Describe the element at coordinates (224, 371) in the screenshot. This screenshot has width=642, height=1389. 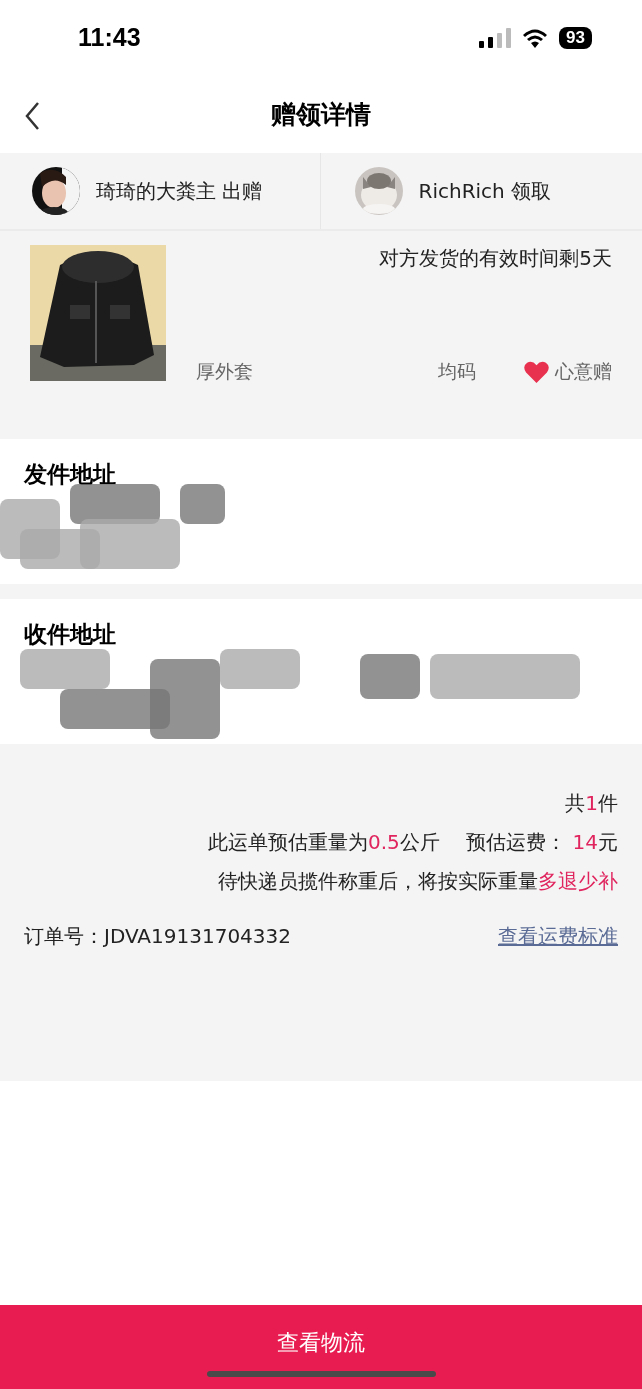
I see `item-name: 厚外套` at that location.